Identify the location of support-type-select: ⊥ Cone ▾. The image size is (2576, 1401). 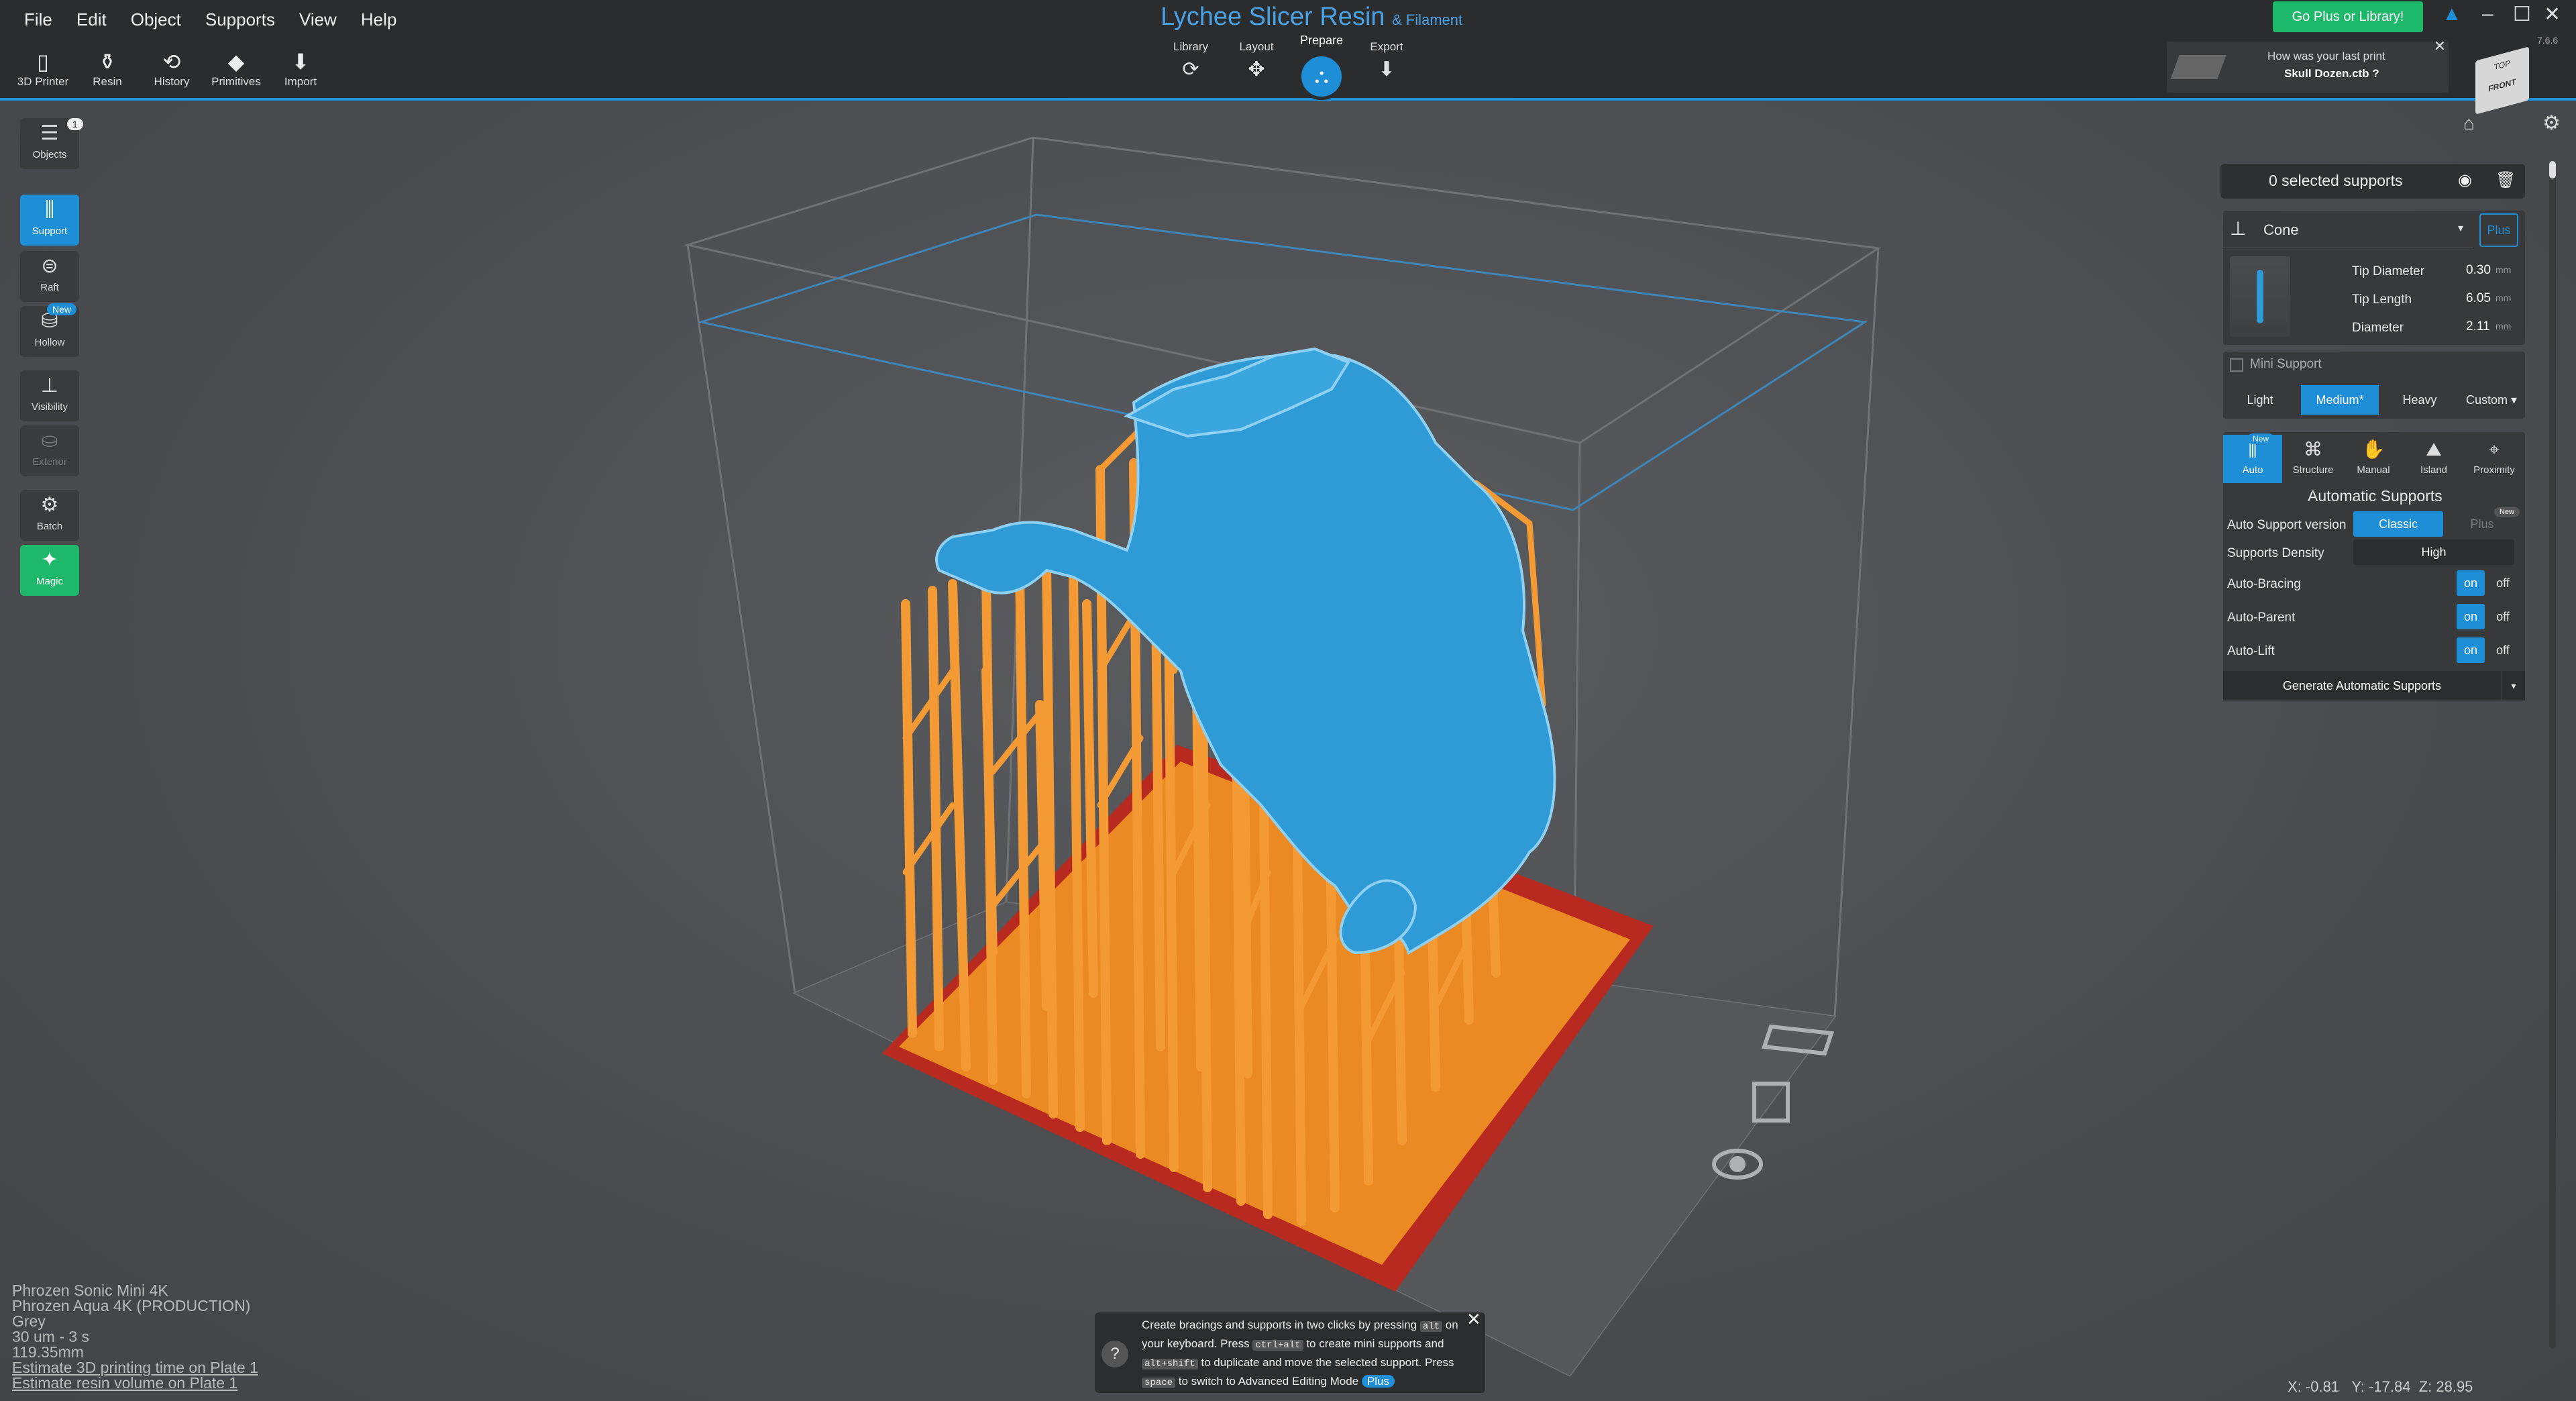
(2348, 229).